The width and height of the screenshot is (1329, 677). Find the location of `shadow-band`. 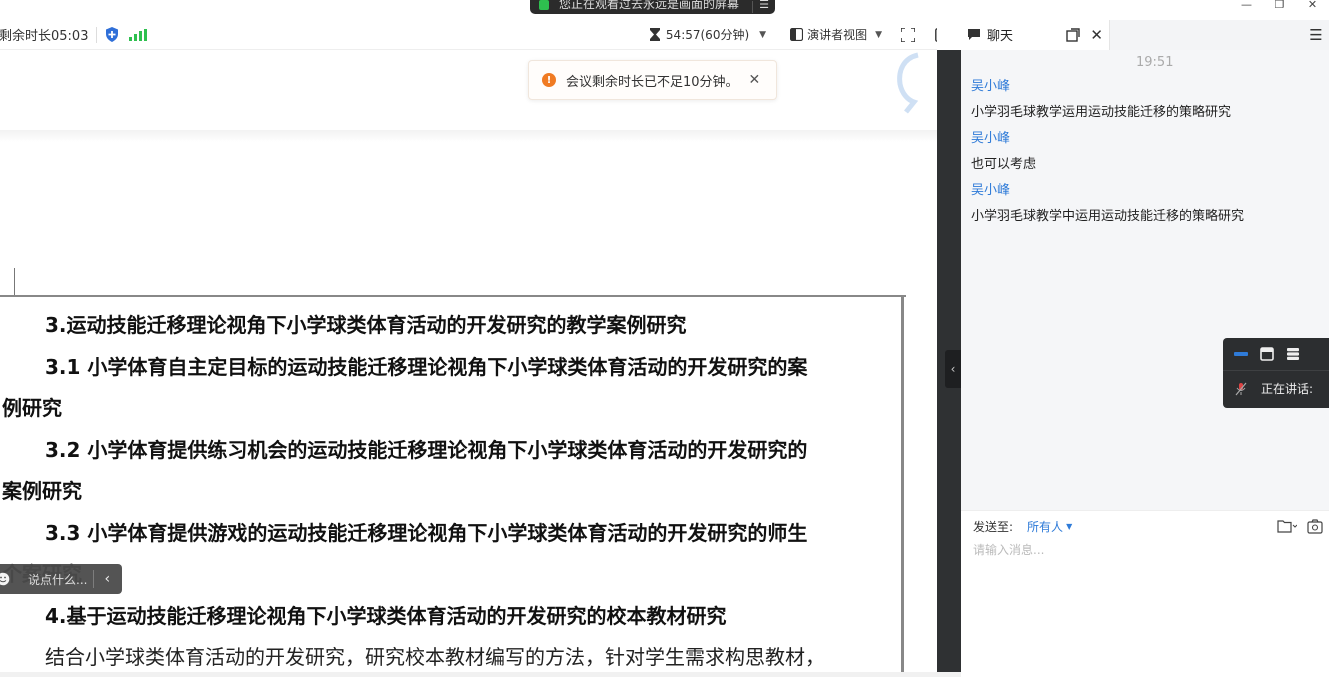

shadow-band is located at coordinates (468, 136).